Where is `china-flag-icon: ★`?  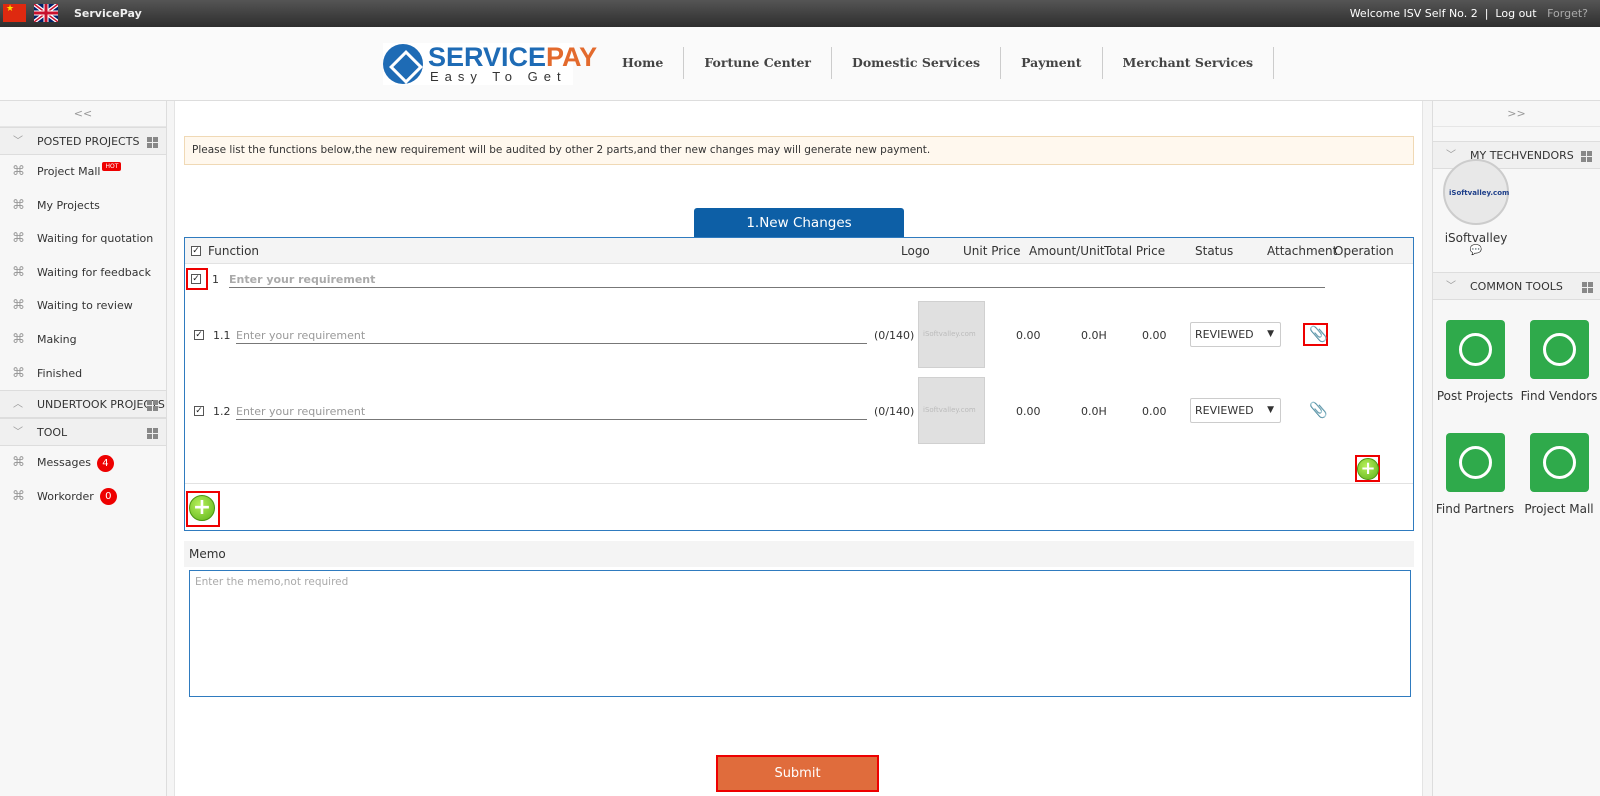 china-flag-icon: ★ is located at coordinates (14, 13).